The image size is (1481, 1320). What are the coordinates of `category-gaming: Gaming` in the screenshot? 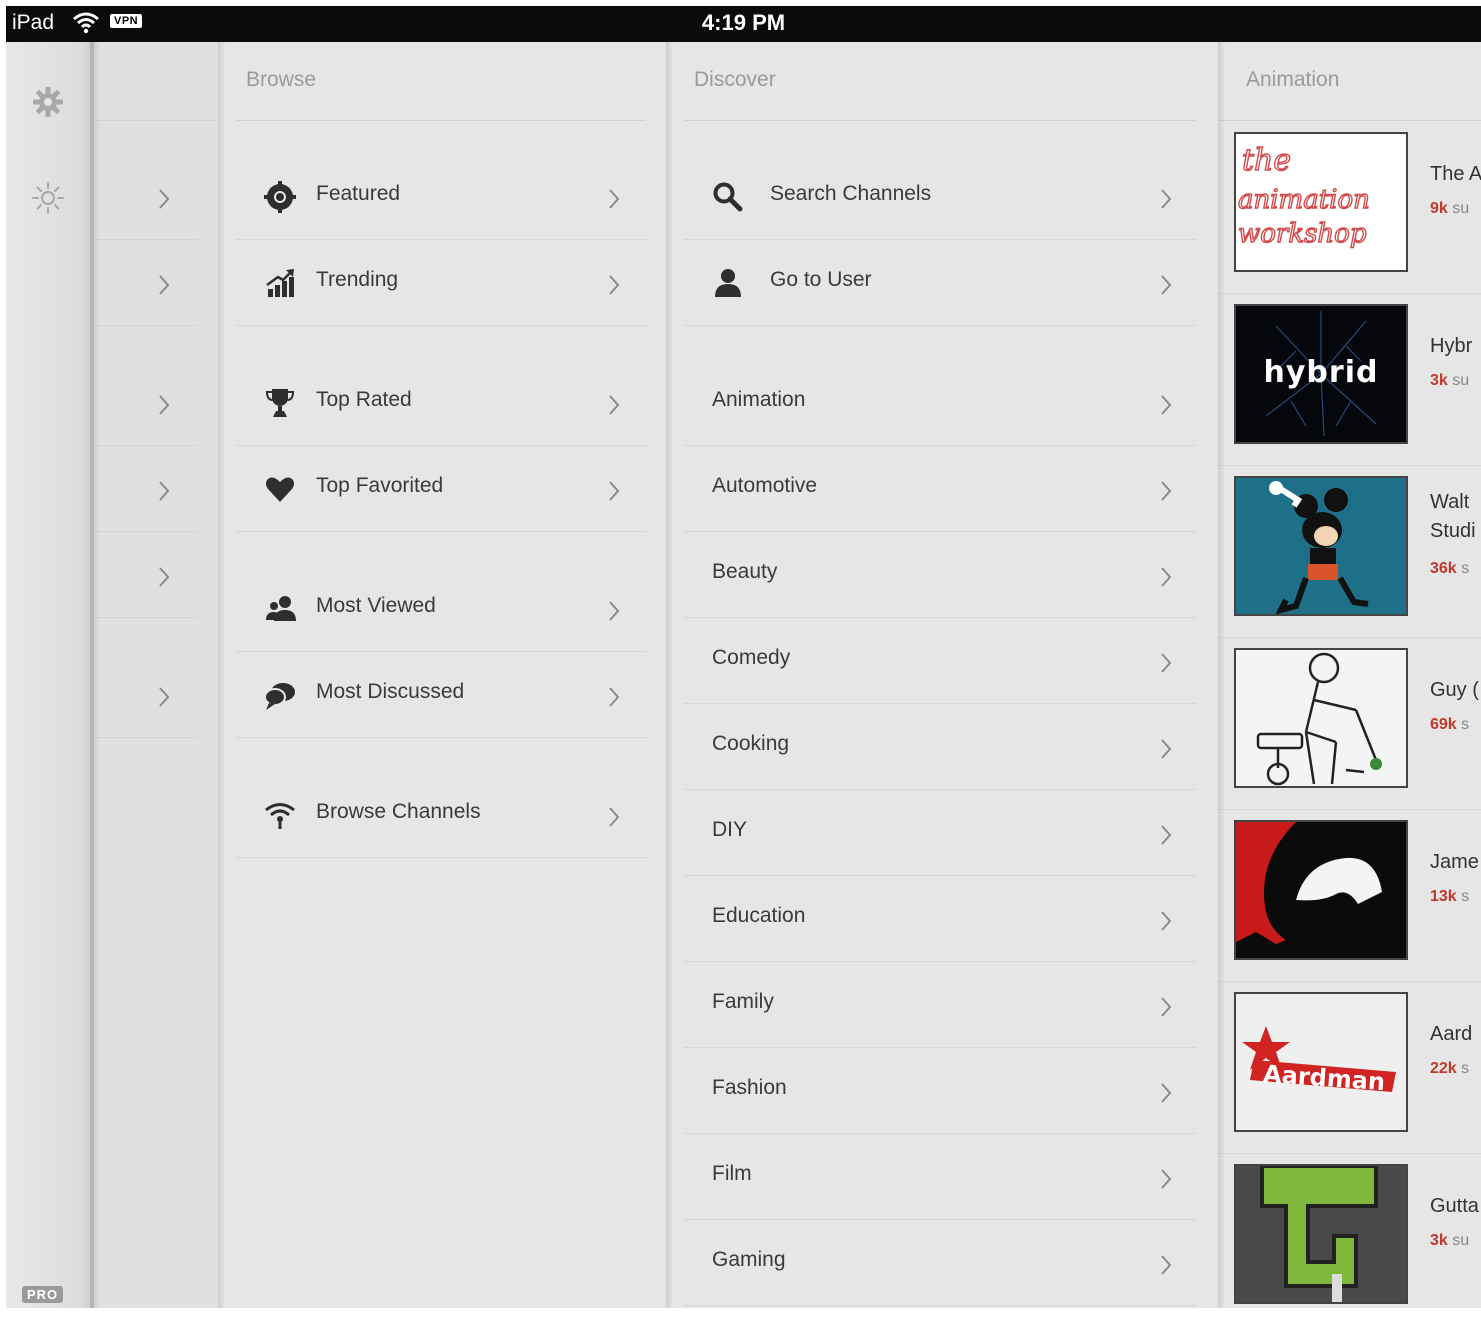 It's located at (940, 1263).